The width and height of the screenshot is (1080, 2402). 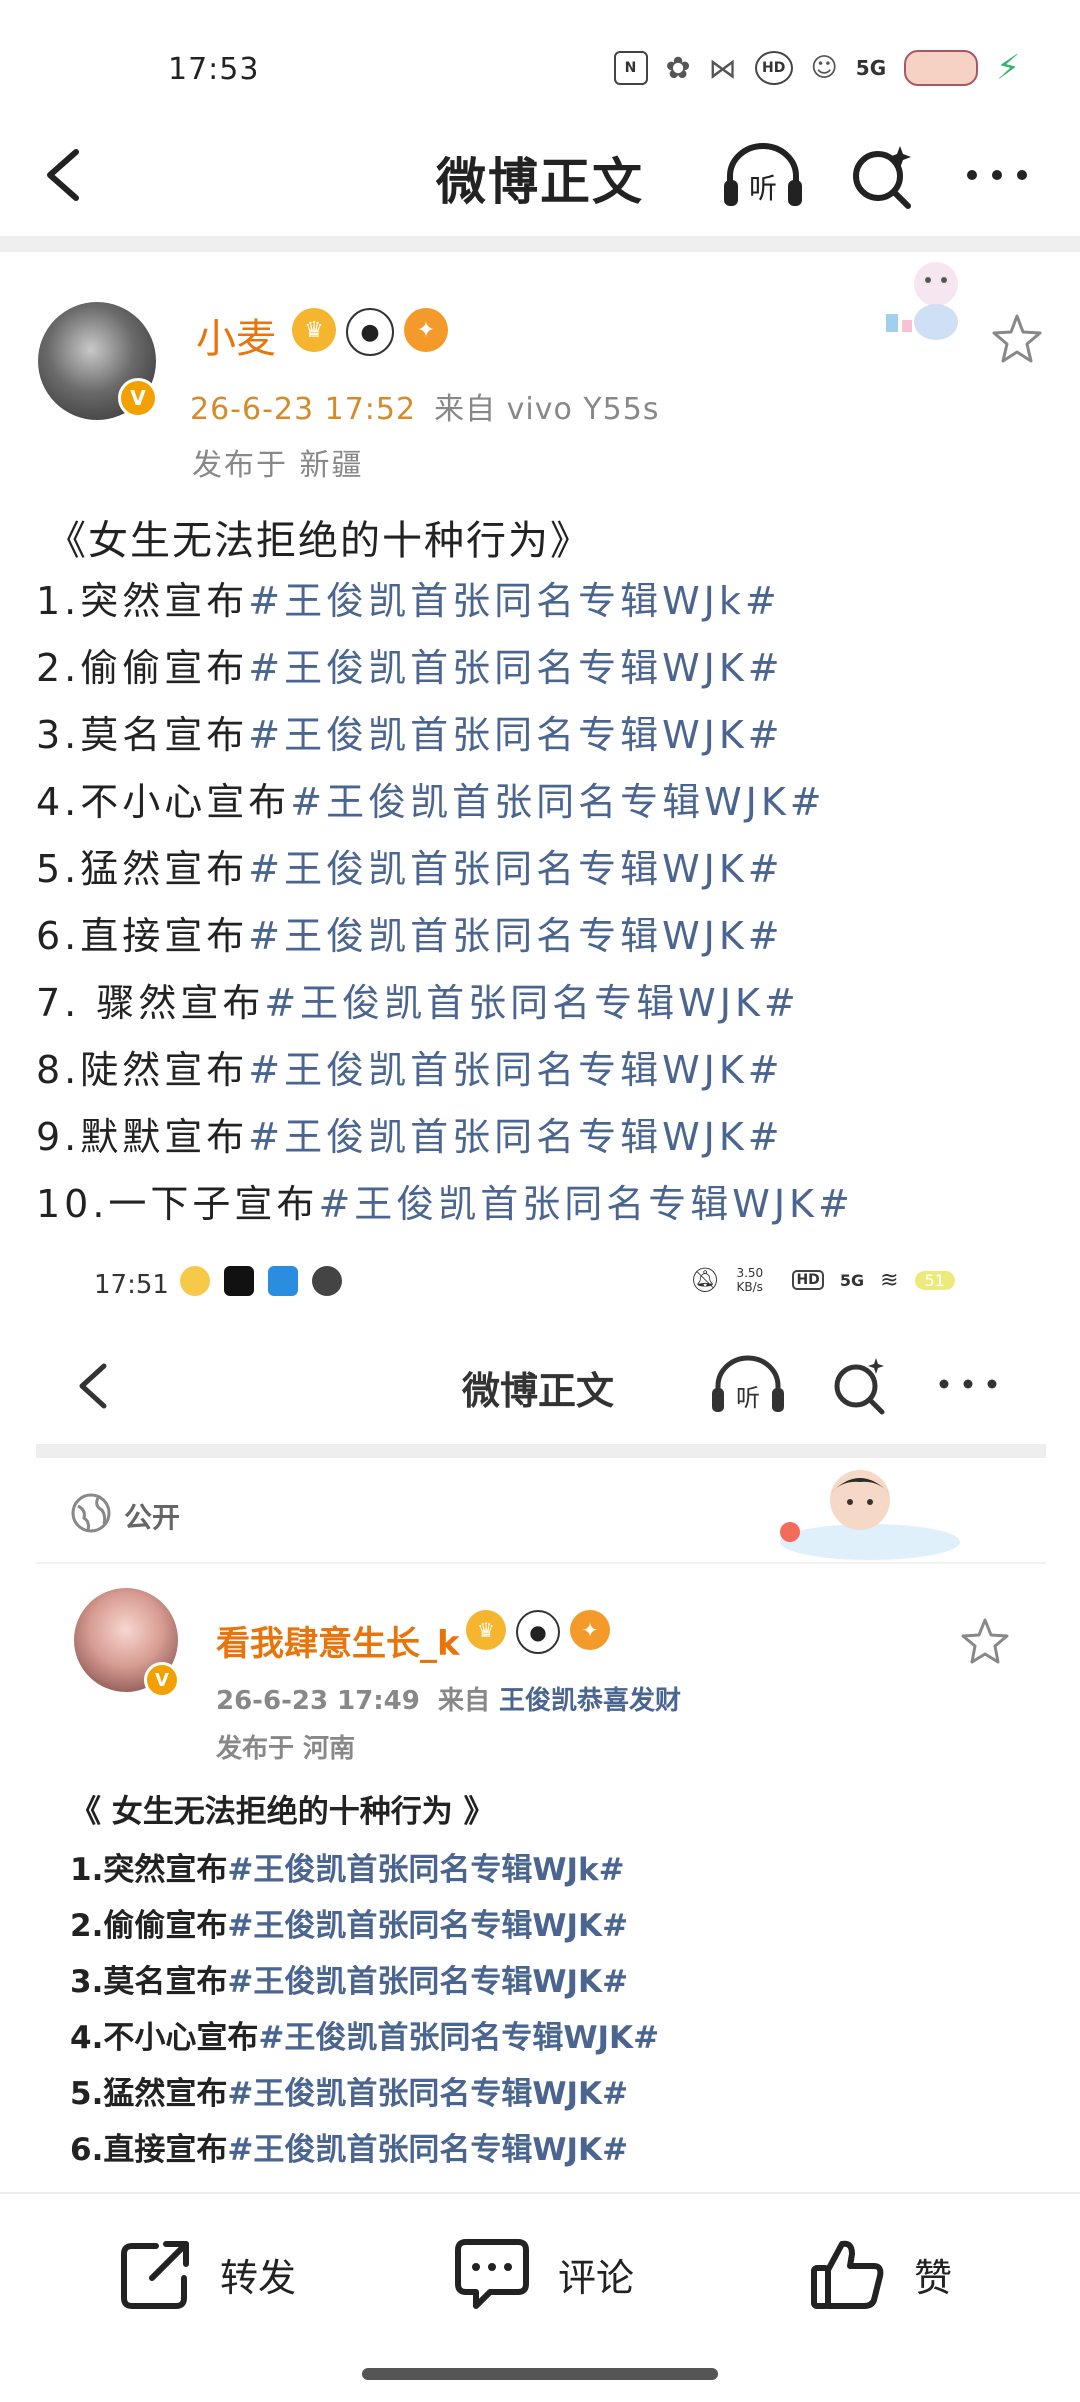 What do you see at coordinates (630, 68) in the screenshot?
I see `nfc-icon: N` at bounding box center [630, 68].